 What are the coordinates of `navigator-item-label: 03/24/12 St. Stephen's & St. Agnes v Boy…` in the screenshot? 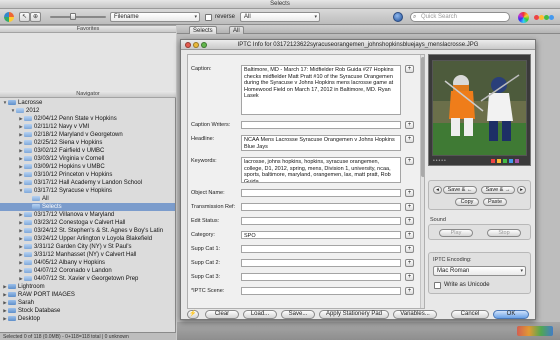 It's located at (99, 231).